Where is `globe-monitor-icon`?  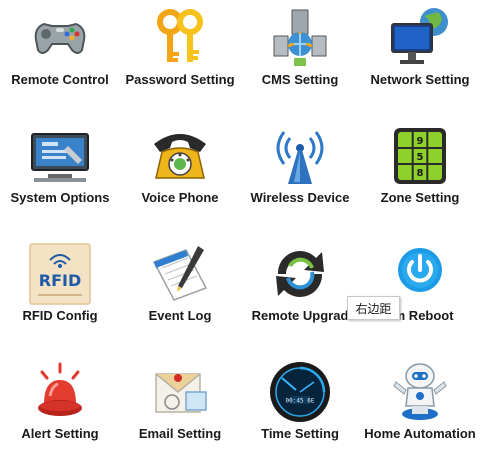
globe-monitor-icon is located at coordinates (420, 38).